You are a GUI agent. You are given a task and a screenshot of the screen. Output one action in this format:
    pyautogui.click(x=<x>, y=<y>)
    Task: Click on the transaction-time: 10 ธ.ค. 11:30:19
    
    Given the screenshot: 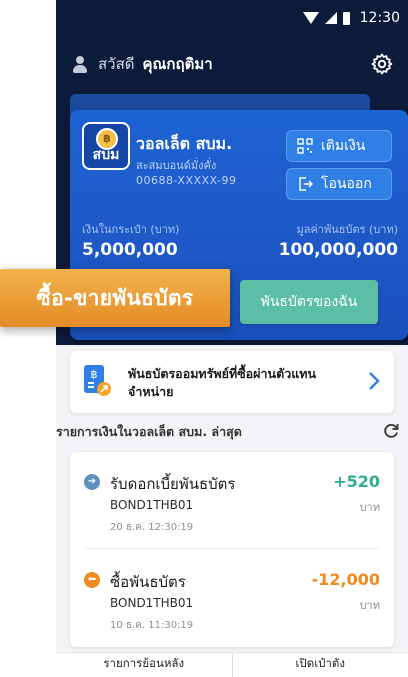 What is the action you would take?
    pyautogui.click(x=152, y=625)
    